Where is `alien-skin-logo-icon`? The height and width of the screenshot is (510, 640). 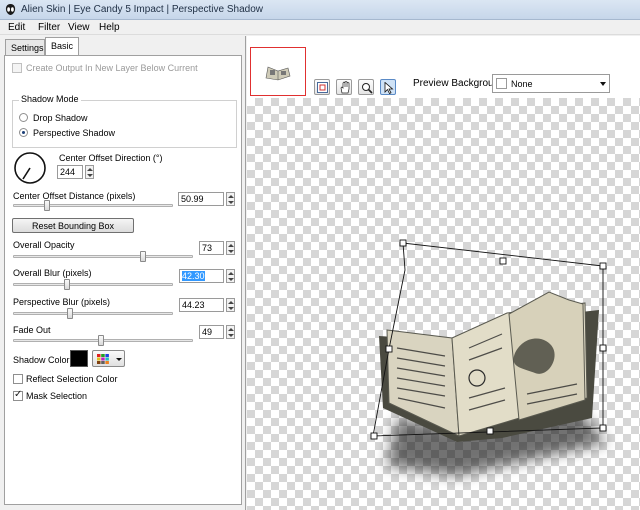
alien-skin-logo-icon is located at coordinates (10, 9).